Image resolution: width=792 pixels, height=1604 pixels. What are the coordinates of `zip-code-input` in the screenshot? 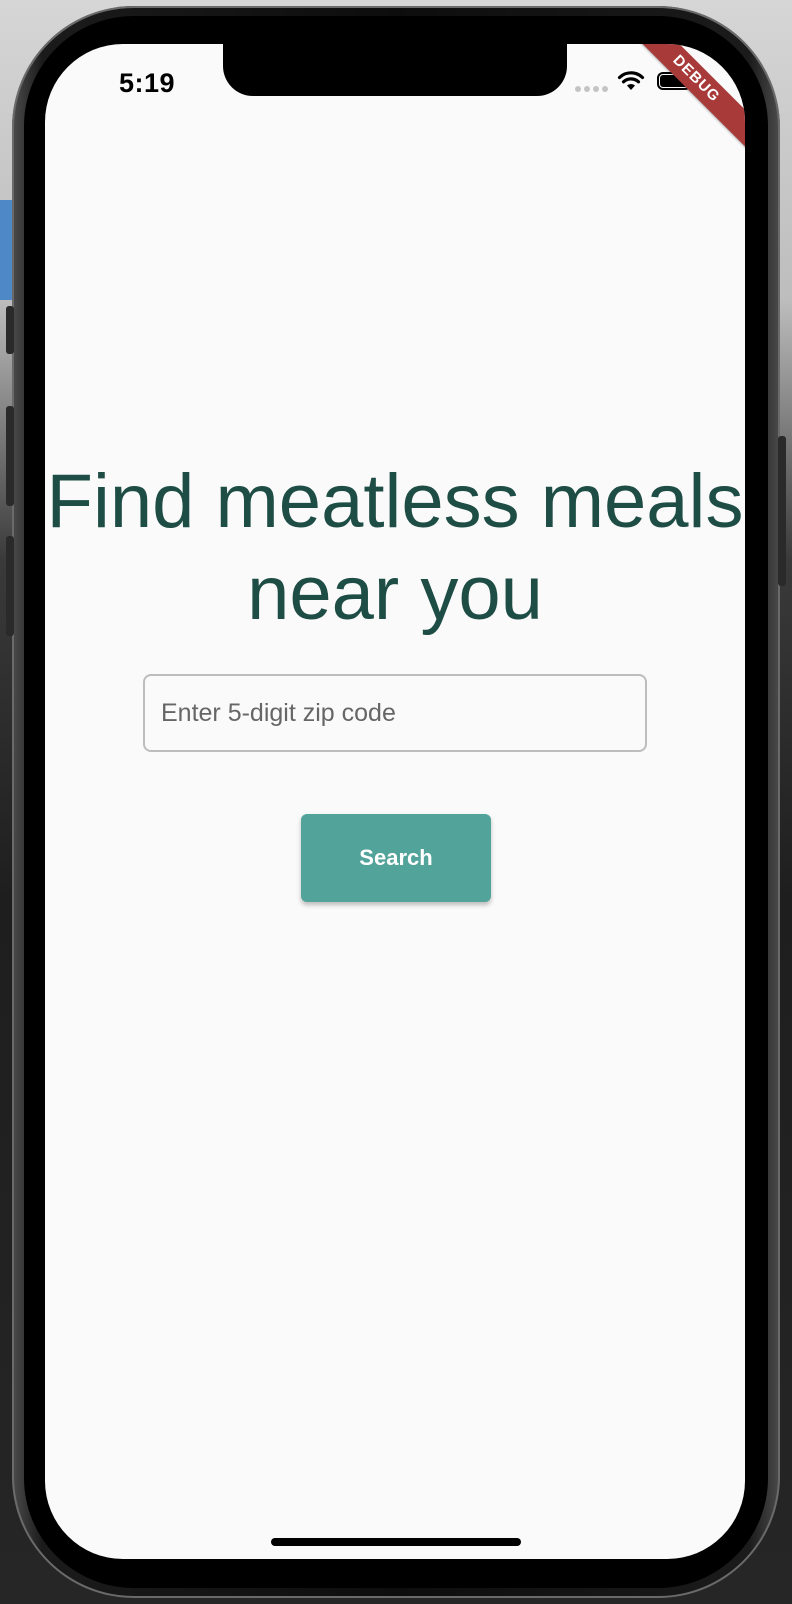 It's located at (395, 713).